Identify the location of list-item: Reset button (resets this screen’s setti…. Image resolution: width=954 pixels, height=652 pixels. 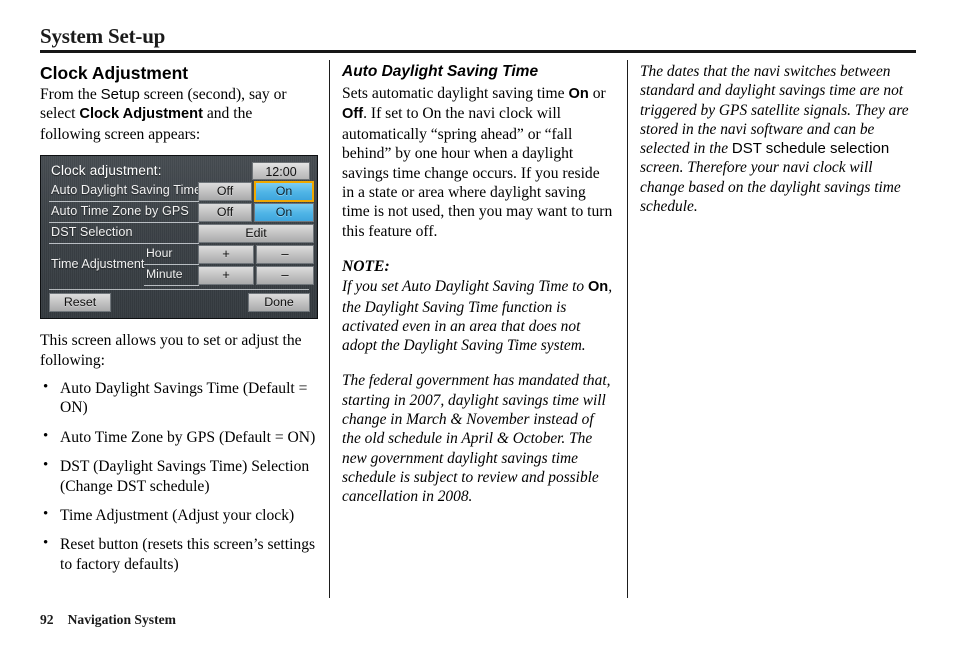
(178, 554).